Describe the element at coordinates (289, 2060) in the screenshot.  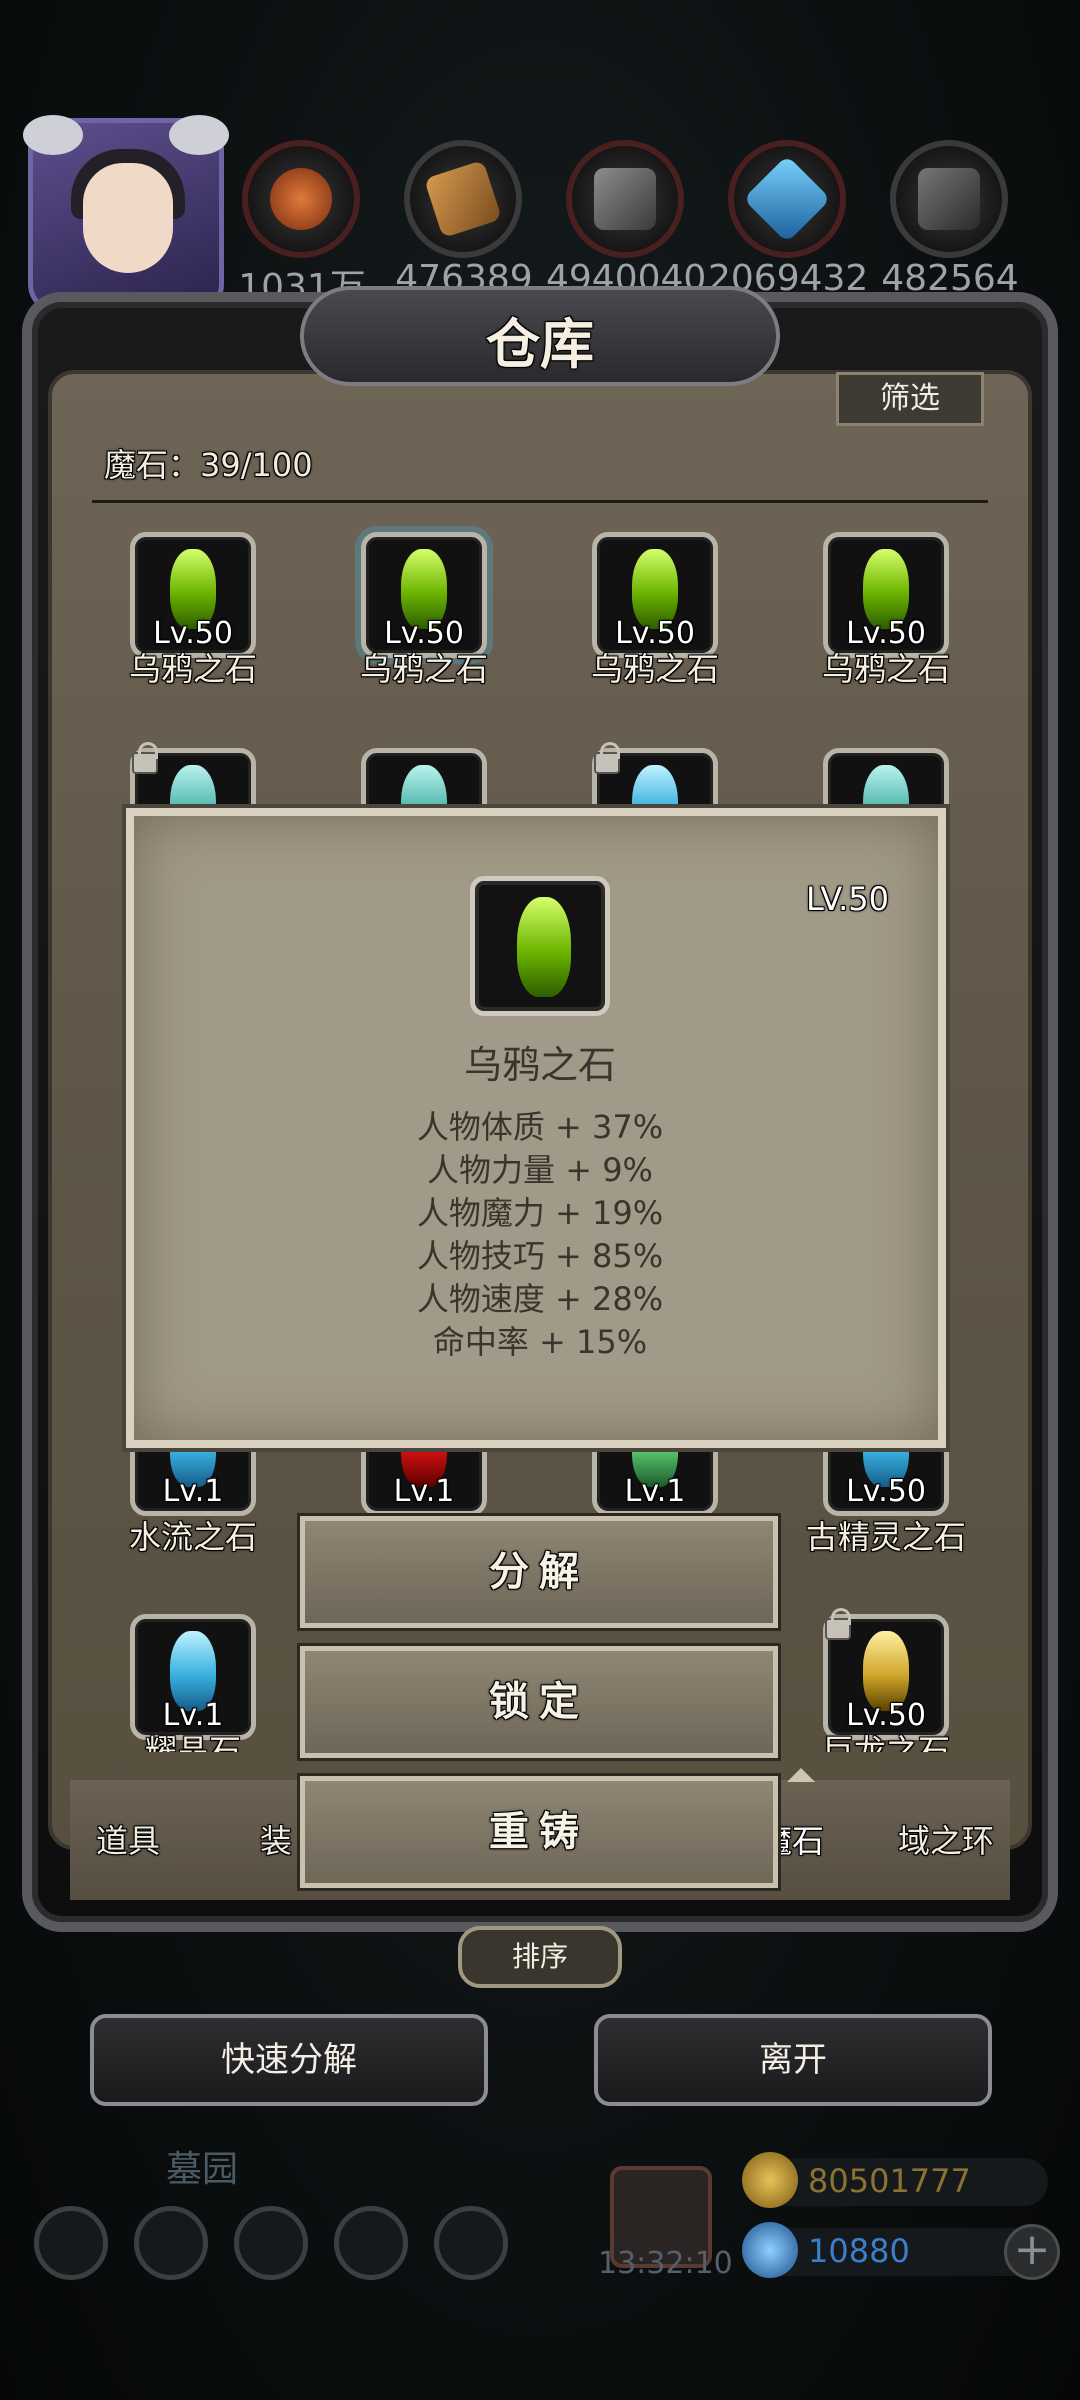
I see `quick-decompose-button: 快速分解` at that location.